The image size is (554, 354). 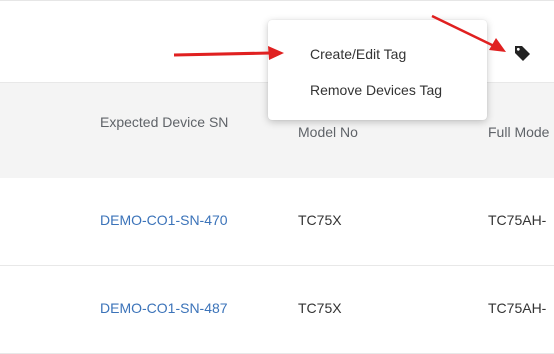 What do you see at coordinates (377, 70) in the screenshot?
I see `tag-dropdown-menu: Create/Edit Tag Remove Devices Tag` at bounding box center [377, 70].